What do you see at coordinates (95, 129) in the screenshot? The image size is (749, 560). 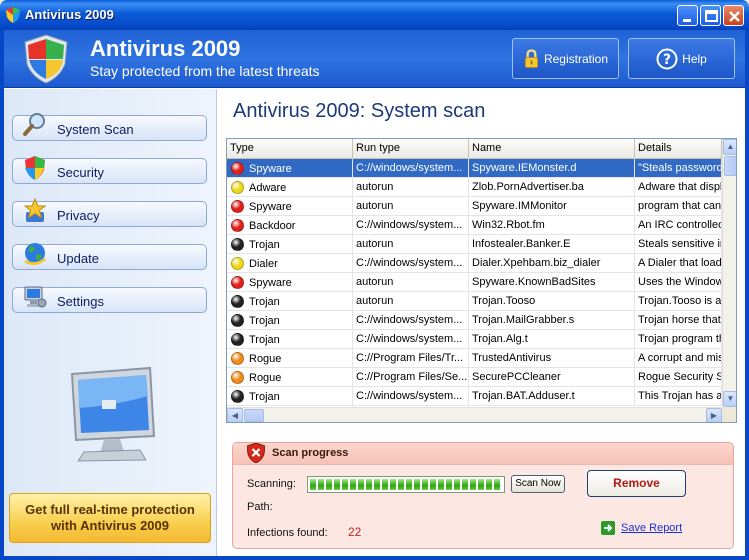 I see `sidebar-item-label: System Scan` at bounding box center [95, 129].